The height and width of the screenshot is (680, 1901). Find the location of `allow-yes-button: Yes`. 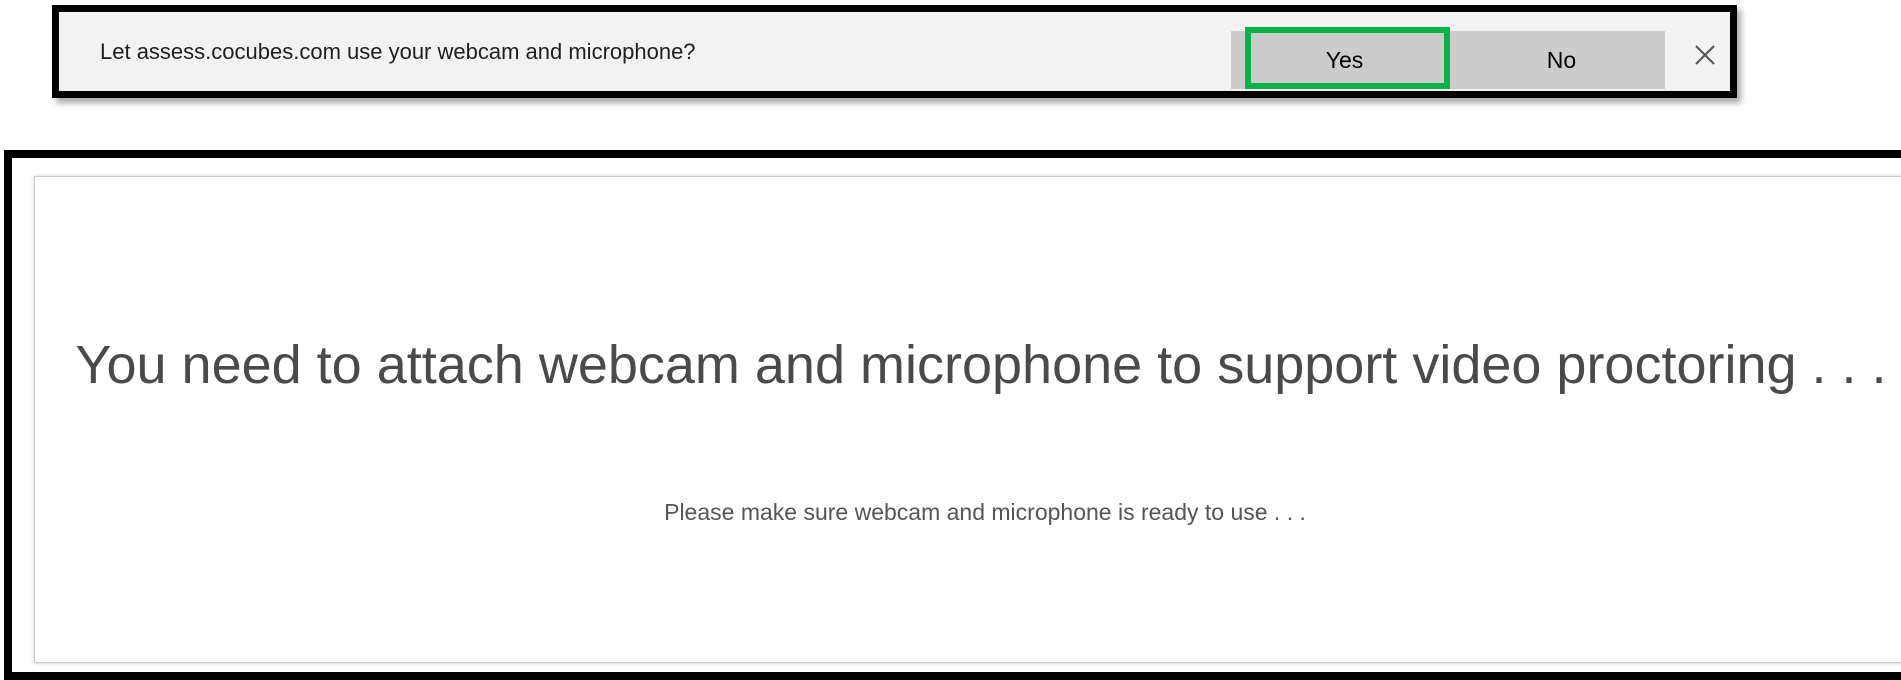

allow-yes-button: Yes is located at coordinates (1344, 60).